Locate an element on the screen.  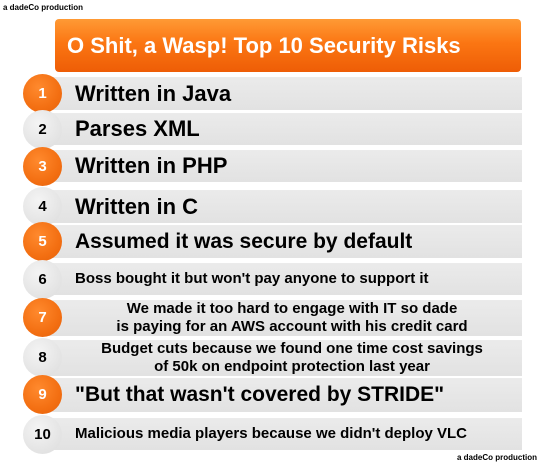
item-text: Parses XML is located at coordinates (137, 128).